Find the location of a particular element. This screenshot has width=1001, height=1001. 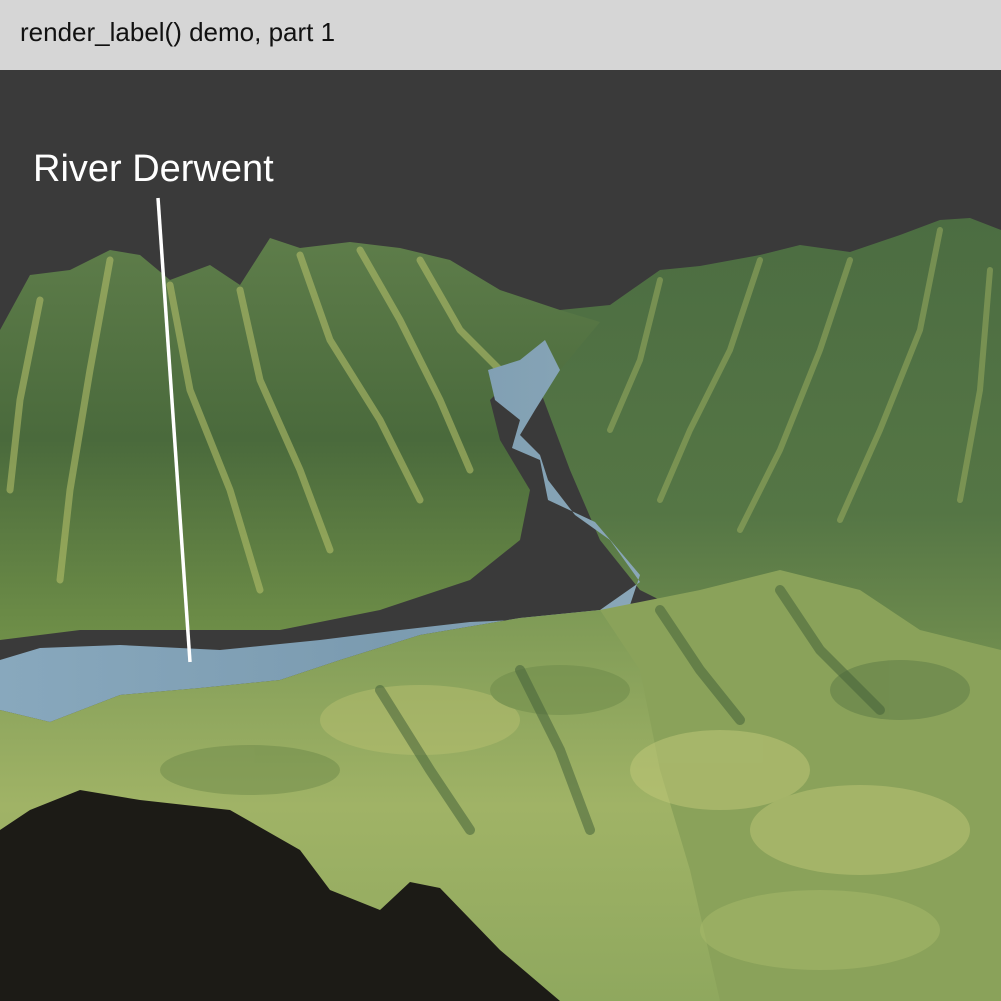

river-label: River Derwent is located at coordinates (153, 169).